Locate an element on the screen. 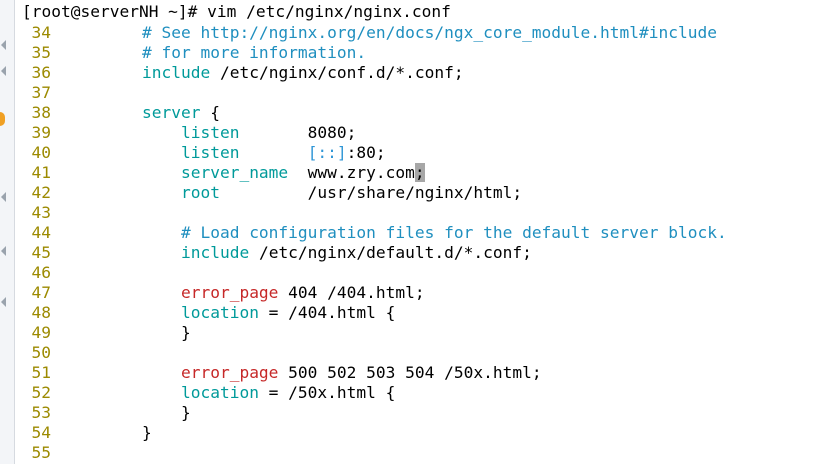 The image size is (813, 464). code-token: www.zry.com is located at coordinates (351, 172).